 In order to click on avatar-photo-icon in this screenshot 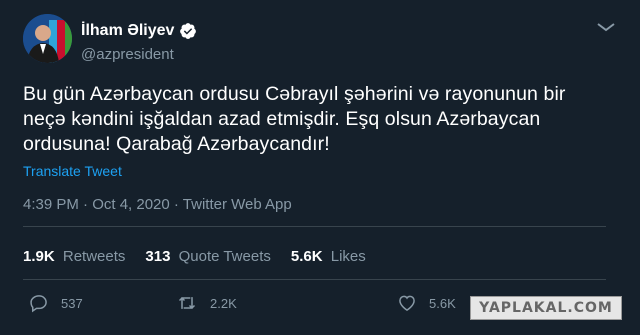, I will do `click(47, 38)`.